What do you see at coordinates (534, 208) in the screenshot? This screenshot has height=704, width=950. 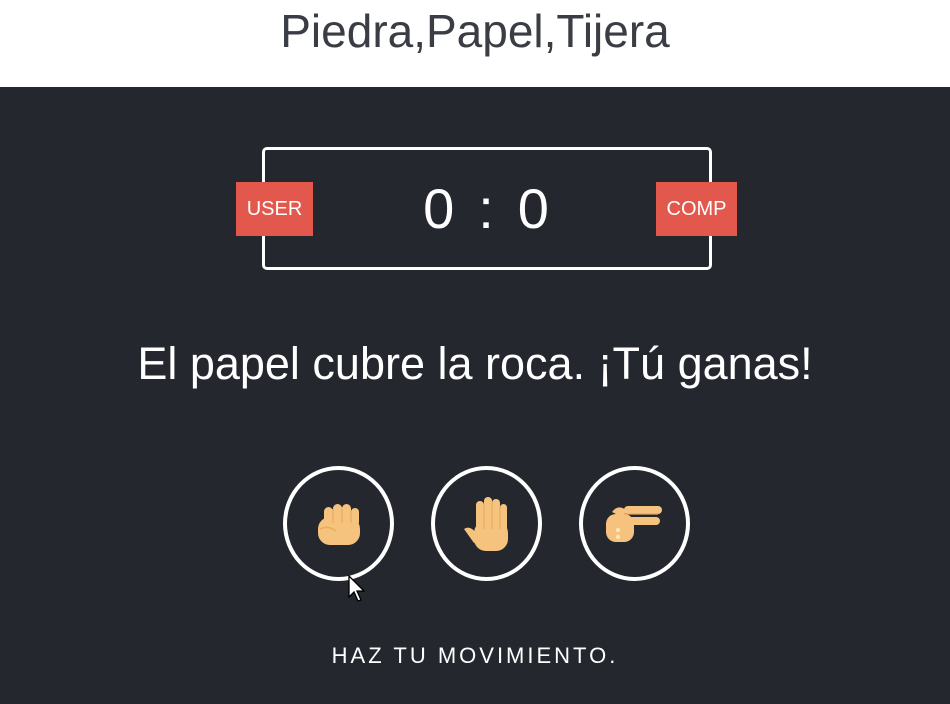 I see `comp-score: 0` at bounding box center [534, 208].